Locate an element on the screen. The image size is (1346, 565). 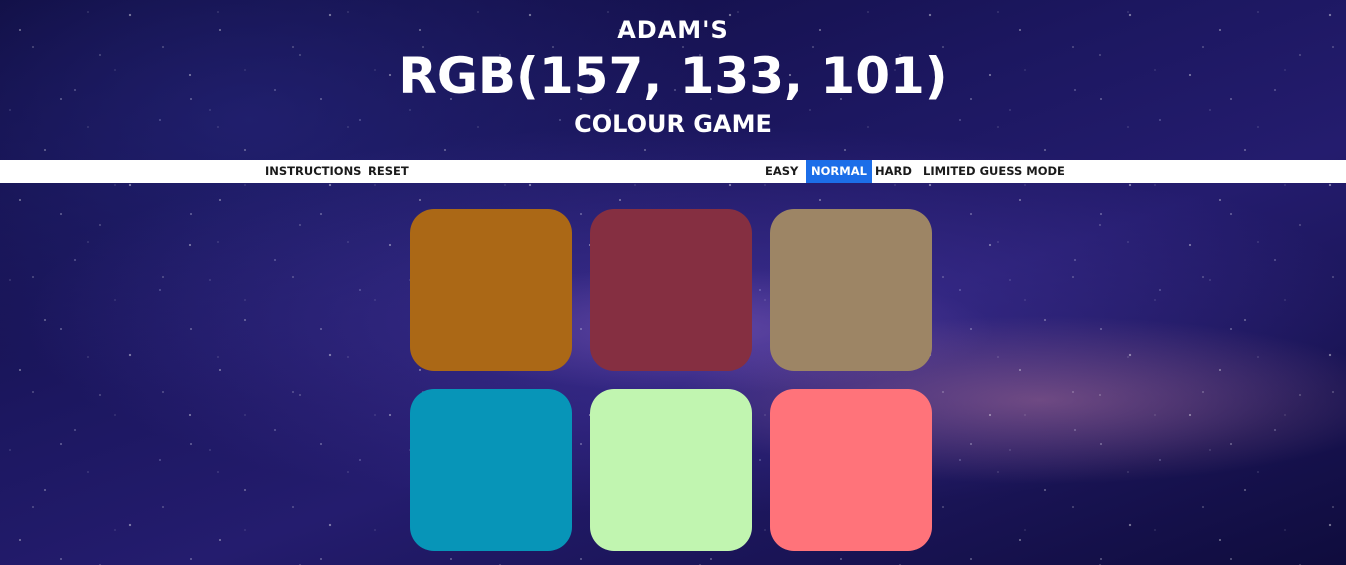
game-name-title: COLOUR GAME is located at coordinates (673, 124).